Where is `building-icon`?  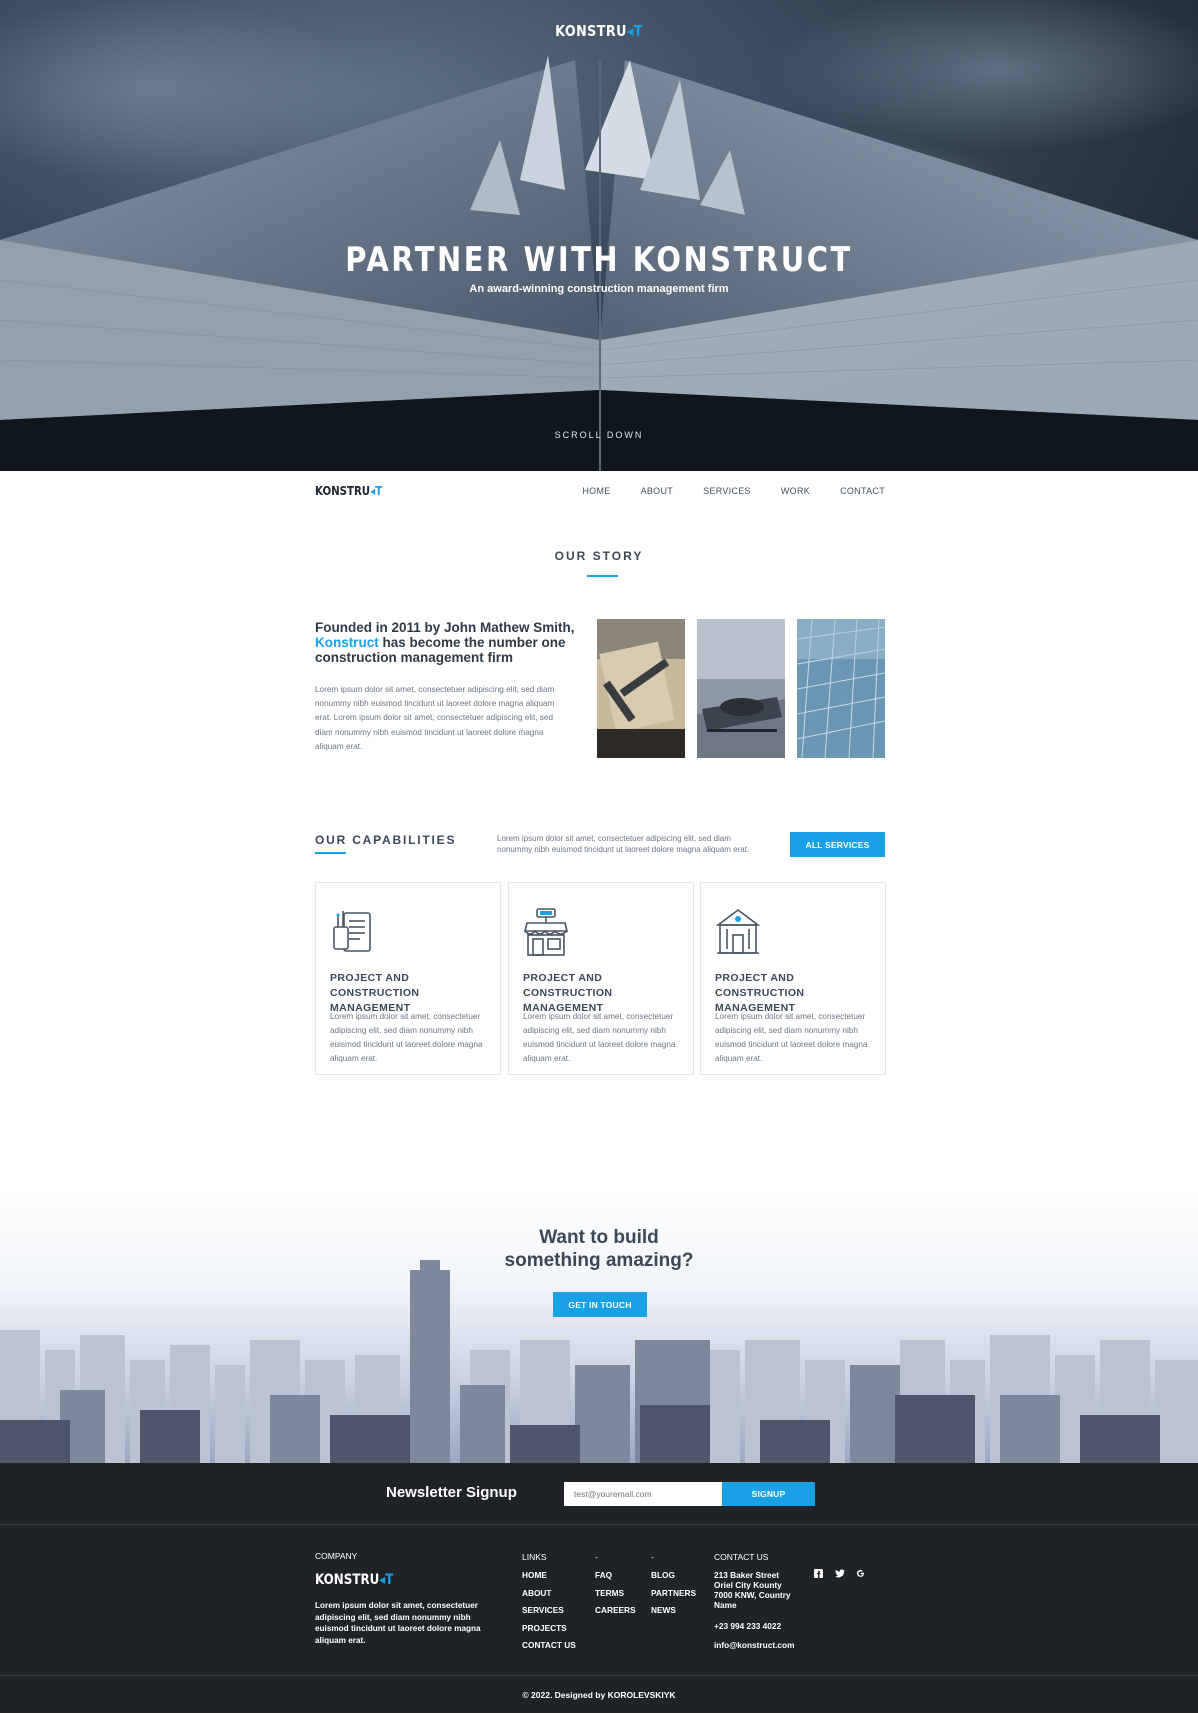 building-icon is located at coordinates (738, 934).